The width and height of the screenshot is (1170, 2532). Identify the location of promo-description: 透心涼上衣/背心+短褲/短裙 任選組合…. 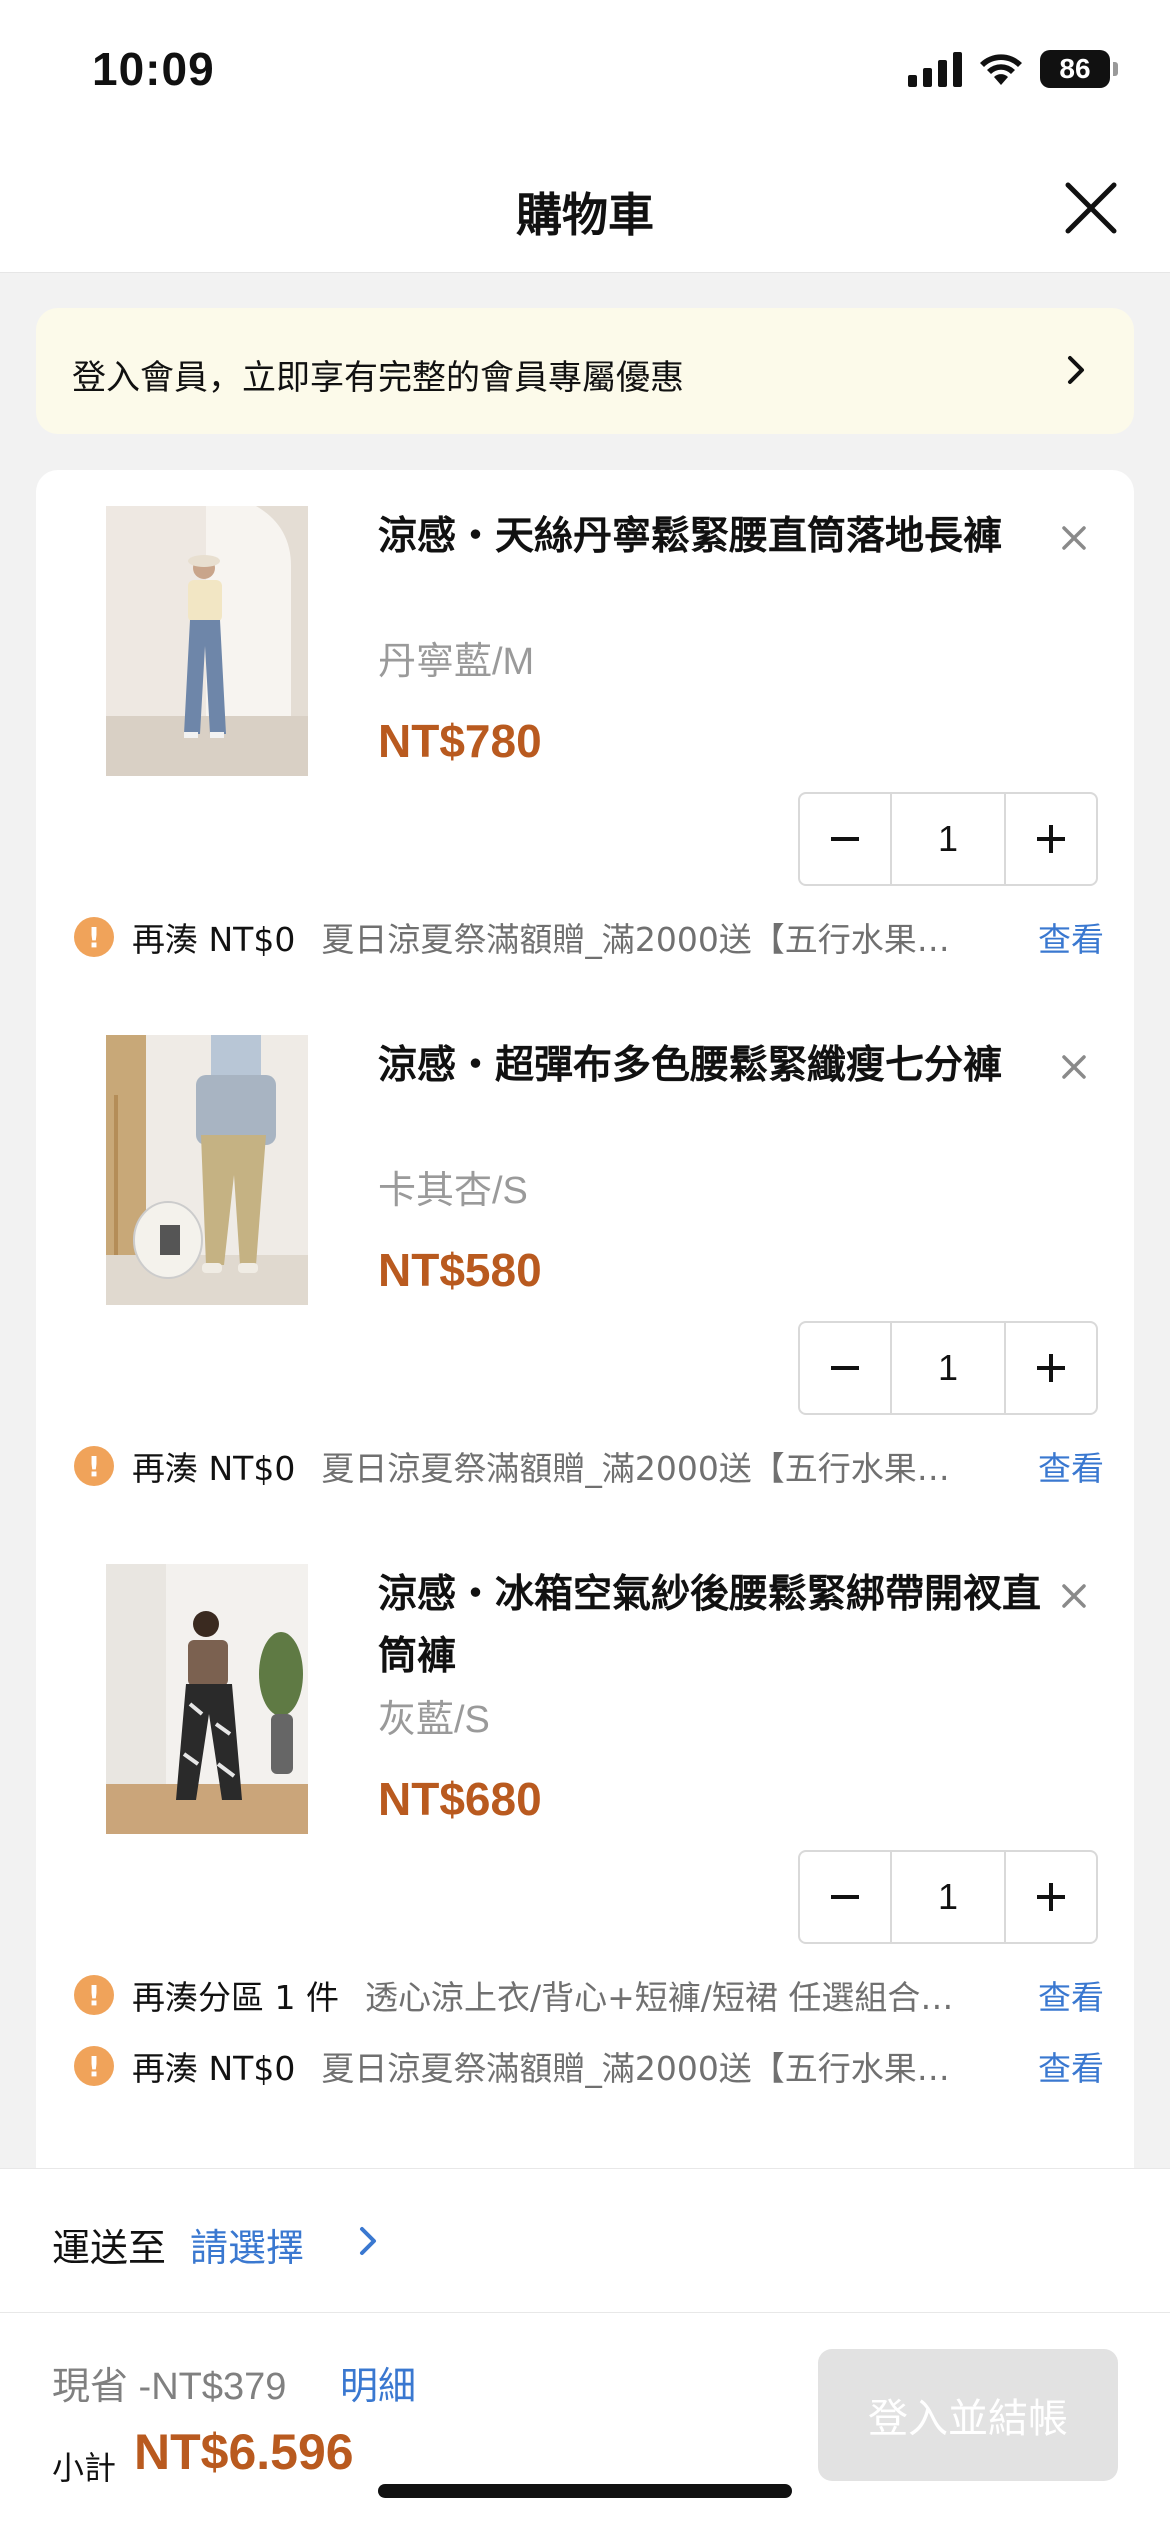
(659, 1997).